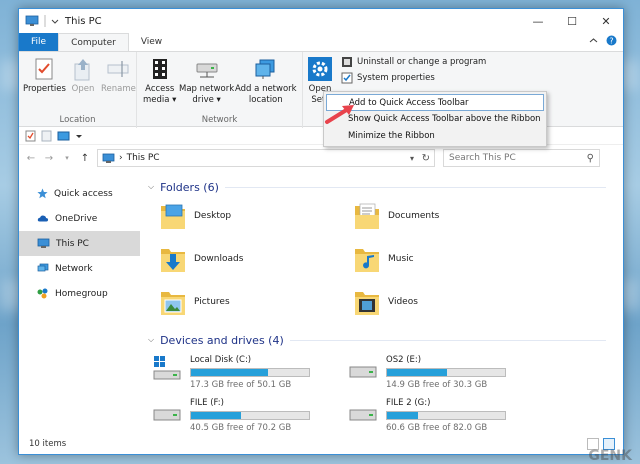 The image size is (640, 464). Describe the element at coordinates (426, 158) in the screenshot. I see `refresh-icon: ↻` at that location.